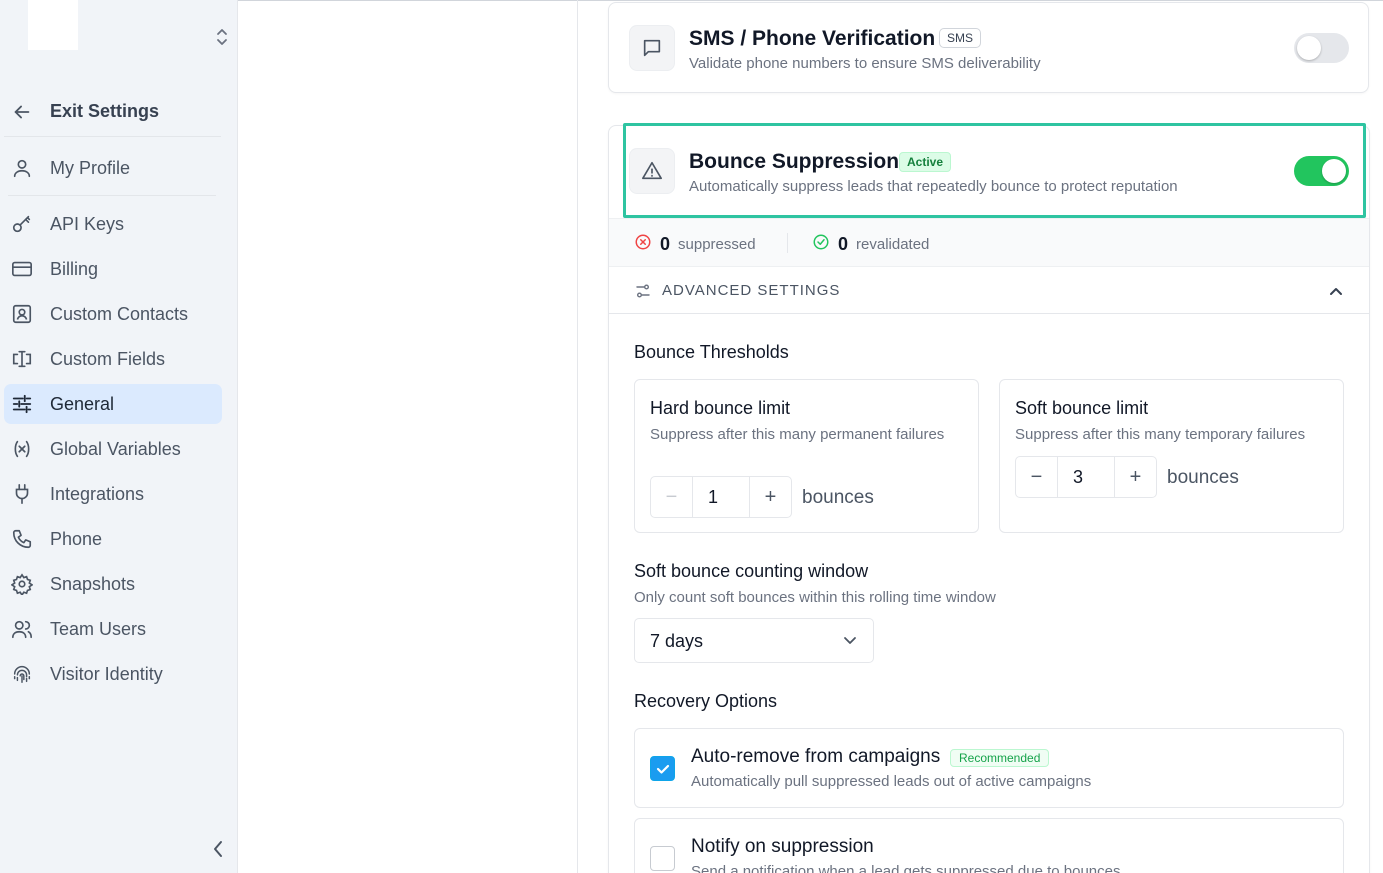  Describe the element at coordinates (665, 244) in the screenshot. I see `suppressed-count: 0` at that location.